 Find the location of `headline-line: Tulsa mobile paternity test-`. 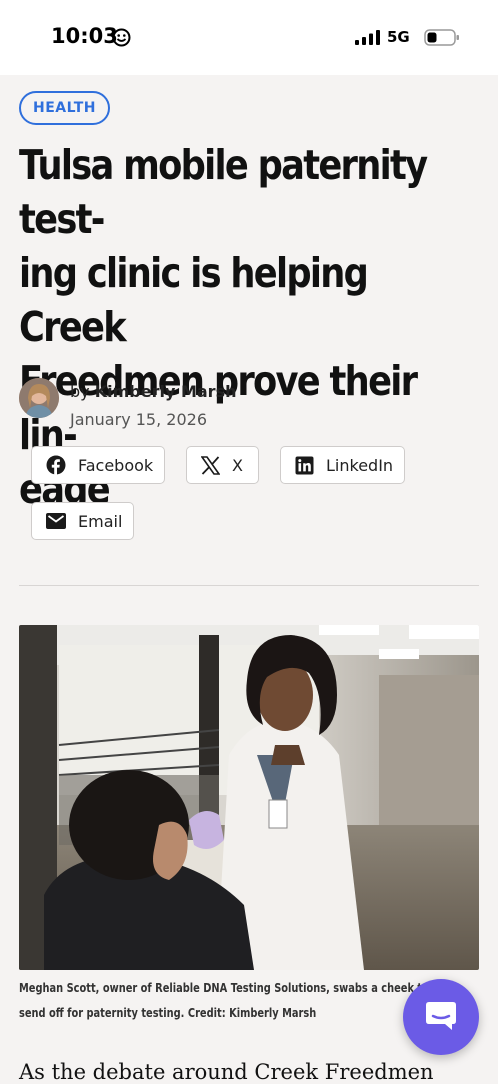

headline-line: Tulsa mobile paternity test- is located at coordinates (223, 192).